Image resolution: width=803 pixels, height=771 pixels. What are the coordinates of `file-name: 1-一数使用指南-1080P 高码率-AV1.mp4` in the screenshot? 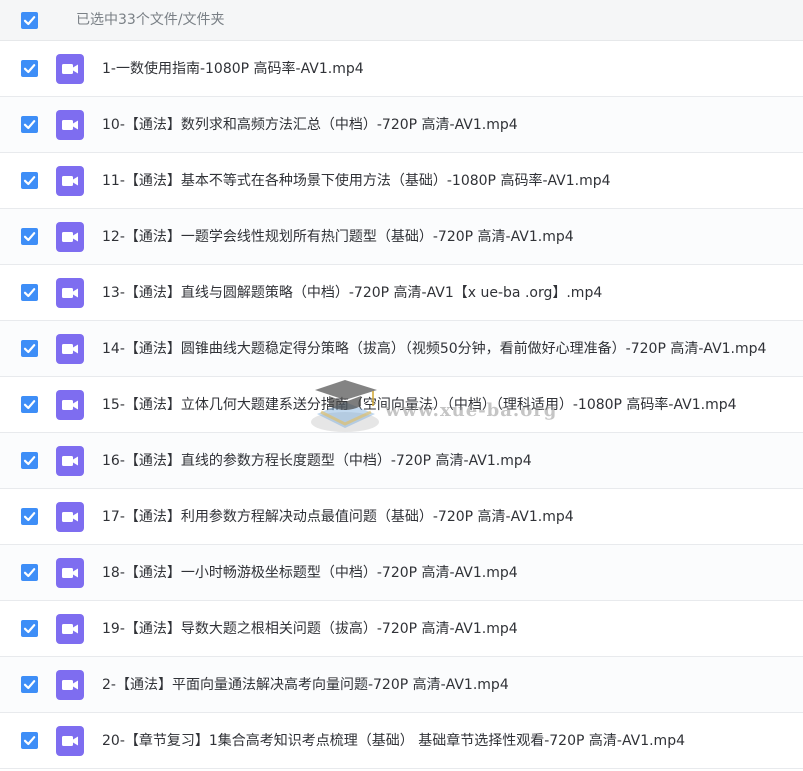 It's located at (233, 69).